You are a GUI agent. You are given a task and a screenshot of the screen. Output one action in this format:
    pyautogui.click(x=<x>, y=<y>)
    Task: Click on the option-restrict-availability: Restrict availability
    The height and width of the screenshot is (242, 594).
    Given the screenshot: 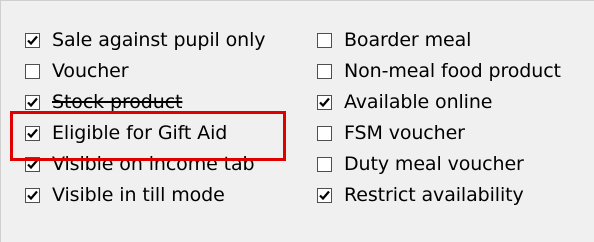 What is the action you would take?
    pyautogui.click(x=439, y=195)
    